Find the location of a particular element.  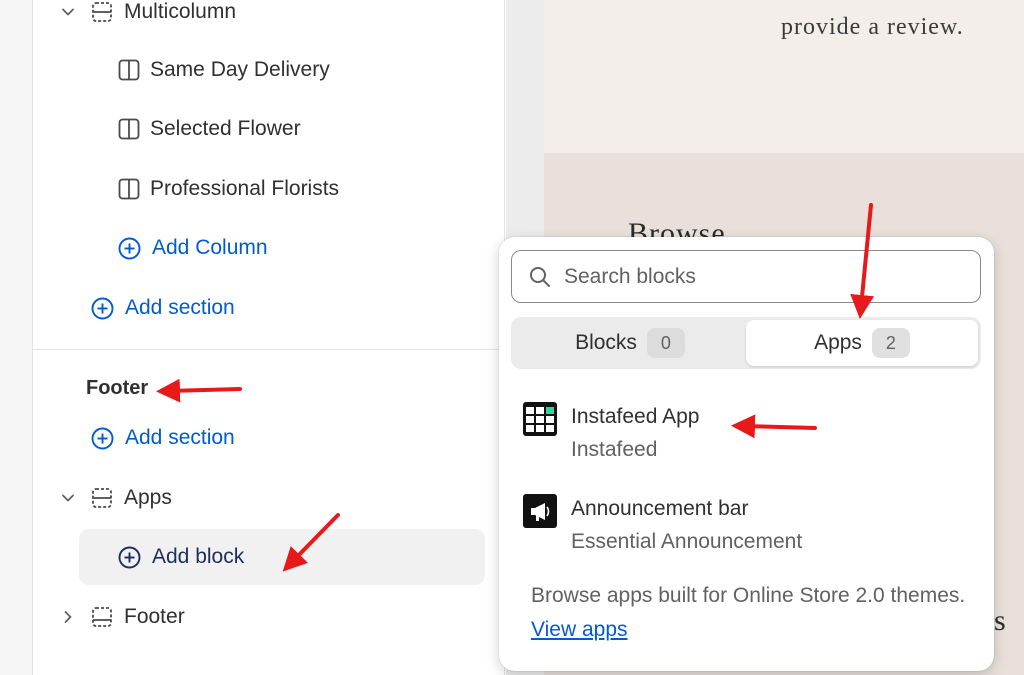

app-name: Announcement bar is located at coordinates (660, 508).